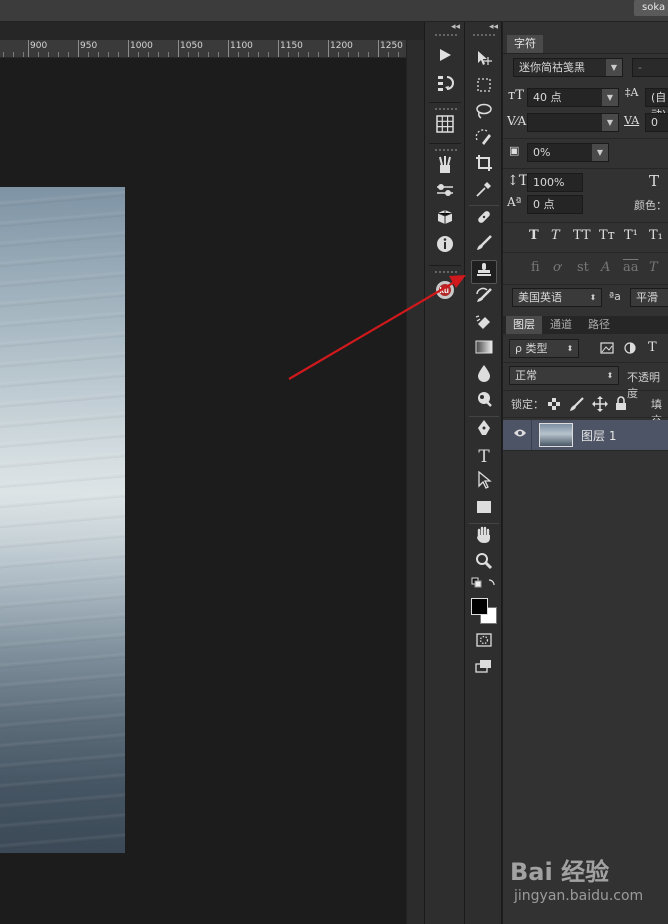 The height and width of the screenshot is (924, 668). I want to click on color-label: 颜色：, so click(650, 205).